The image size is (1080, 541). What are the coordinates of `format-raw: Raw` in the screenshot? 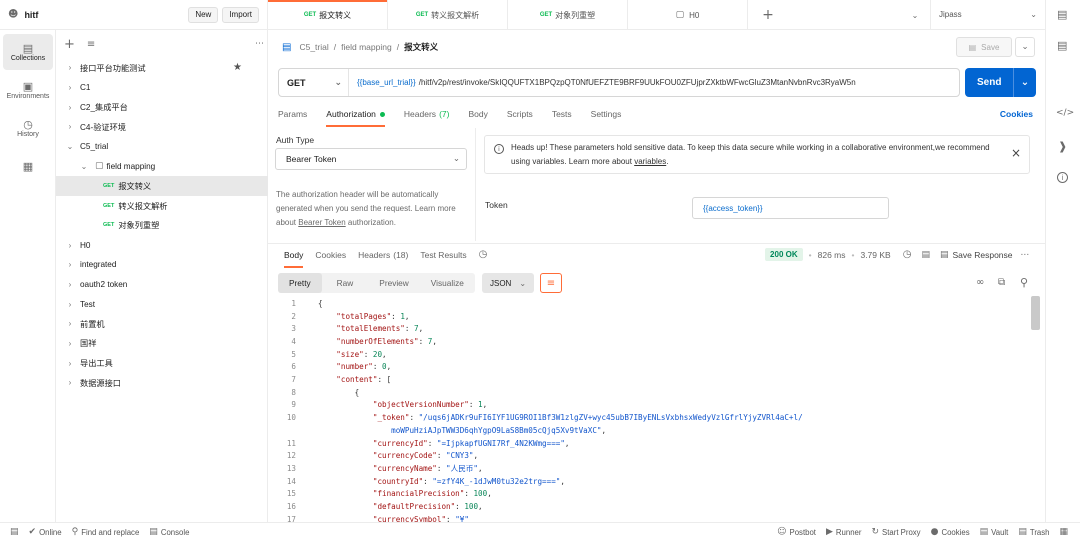 It's located at (345, 283).